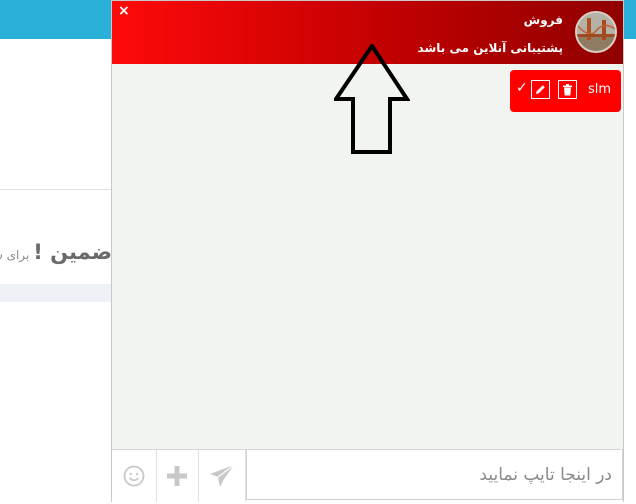 This screenshot has width=636, height=504. I want to click on plus-icon, so click(177, 476).